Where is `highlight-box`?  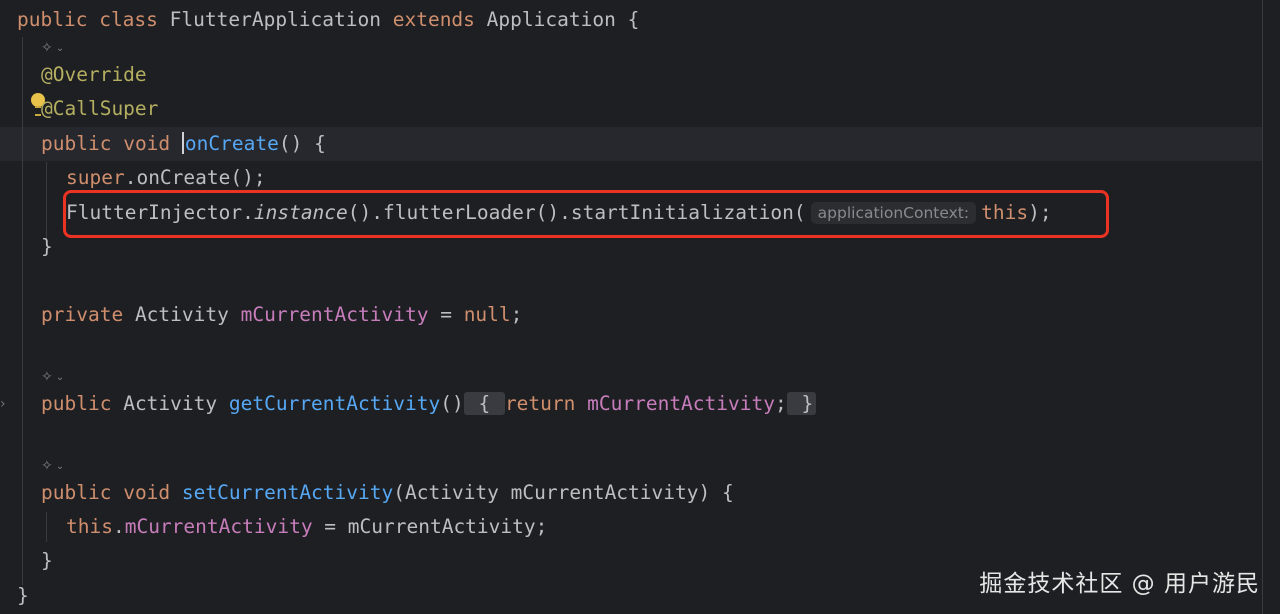
highlight-box is located at coordinates (586, 214).